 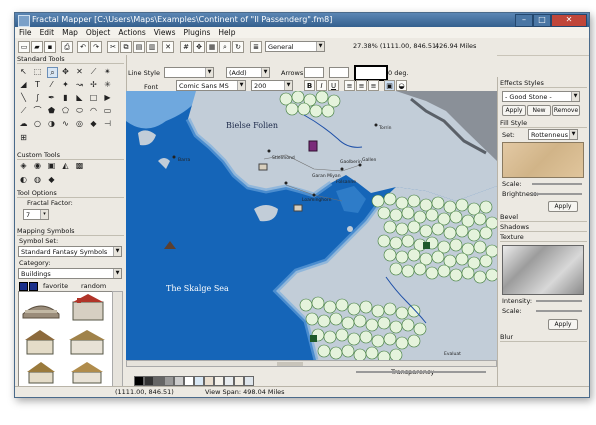 What do you see at coordinates (37, 71) in the screenshot?
I see `rect-select-icon: ⬚` at bounding box center [37, 71].